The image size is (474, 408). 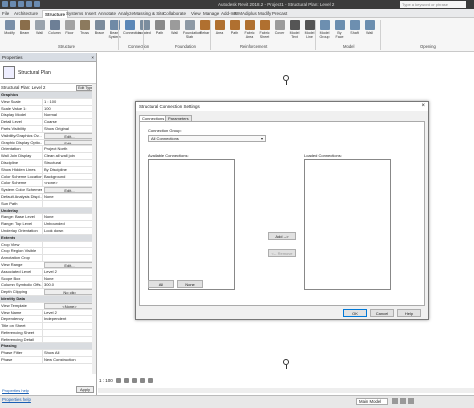 I want to click on property-row: Parts Visibility Show Original, so click(x=48, y=129).